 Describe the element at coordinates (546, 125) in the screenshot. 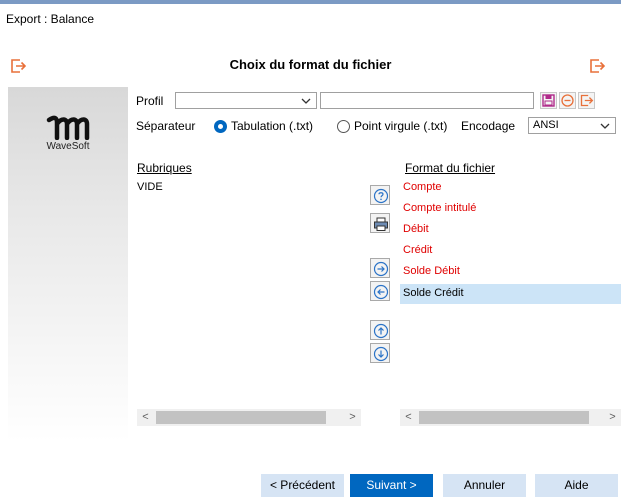

I see `encoding-value: ANSI` at that location.